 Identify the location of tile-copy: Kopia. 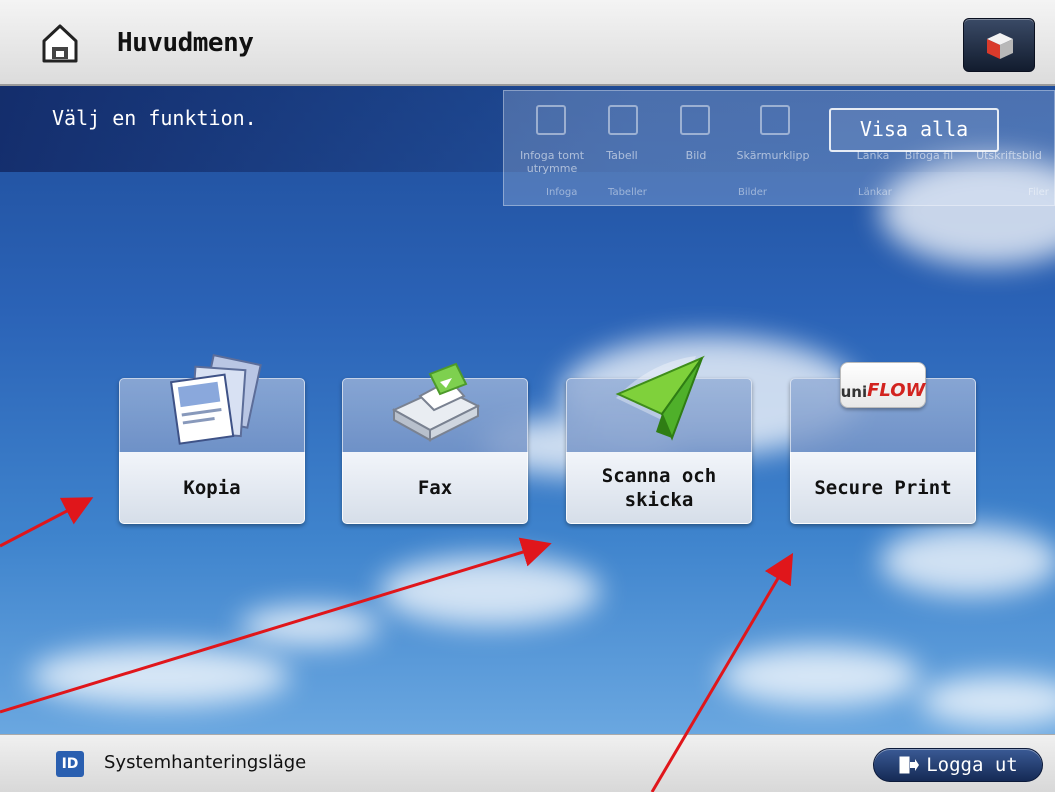
(212, 438).